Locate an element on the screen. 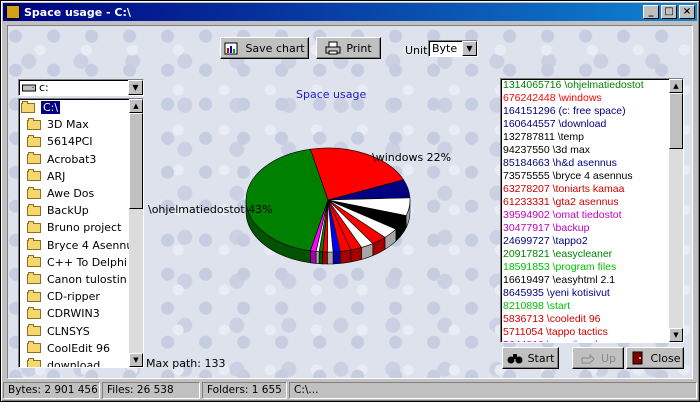 The width and height of the screenshot is (700, 402). unit-select: Byte ▼ is located at coordinates (453, 48).